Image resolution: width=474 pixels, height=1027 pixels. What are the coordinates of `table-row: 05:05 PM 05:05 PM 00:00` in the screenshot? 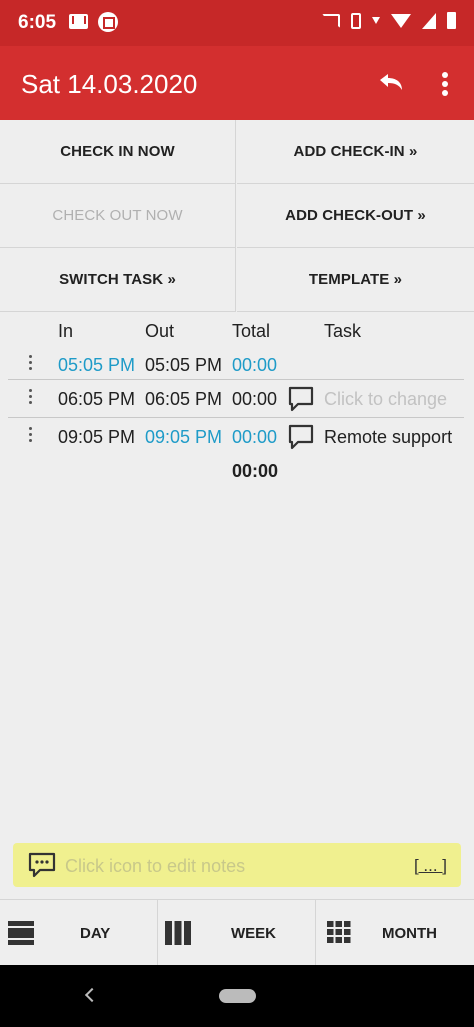 It's located at (237, 365).